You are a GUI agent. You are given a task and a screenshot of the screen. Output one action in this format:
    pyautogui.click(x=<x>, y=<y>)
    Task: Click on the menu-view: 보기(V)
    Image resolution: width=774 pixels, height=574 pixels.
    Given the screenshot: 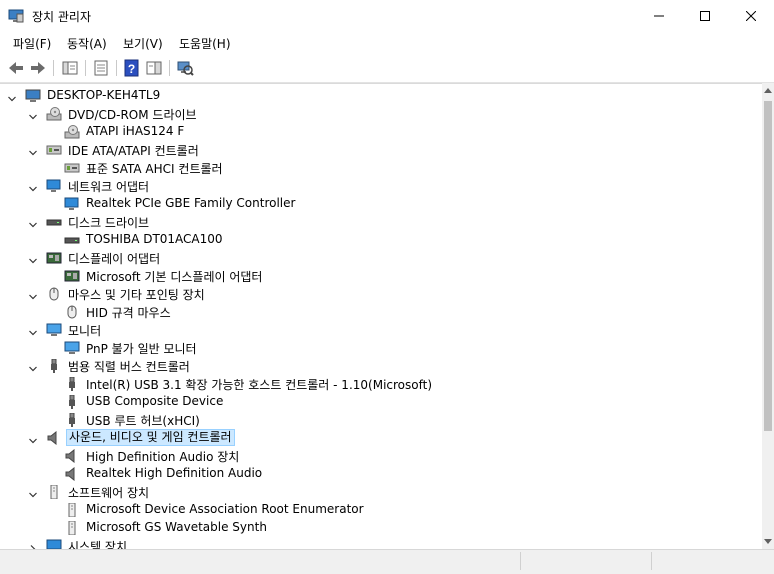 What is the action you would take?
    pyautogui.click(x=143, y=43)
    